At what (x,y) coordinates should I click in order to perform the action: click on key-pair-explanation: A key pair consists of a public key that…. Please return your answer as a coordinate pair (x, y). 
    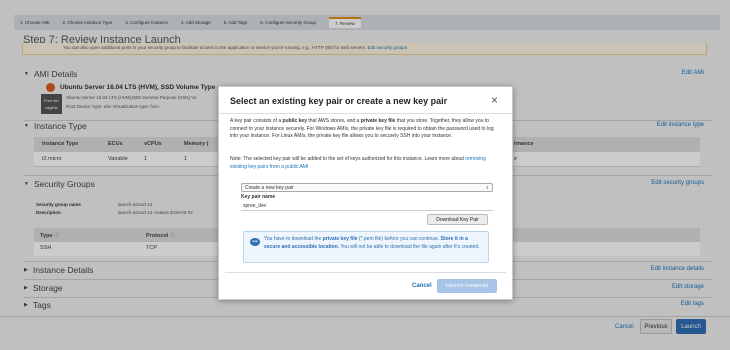
    Looking at the image, I should click on (366, 129).